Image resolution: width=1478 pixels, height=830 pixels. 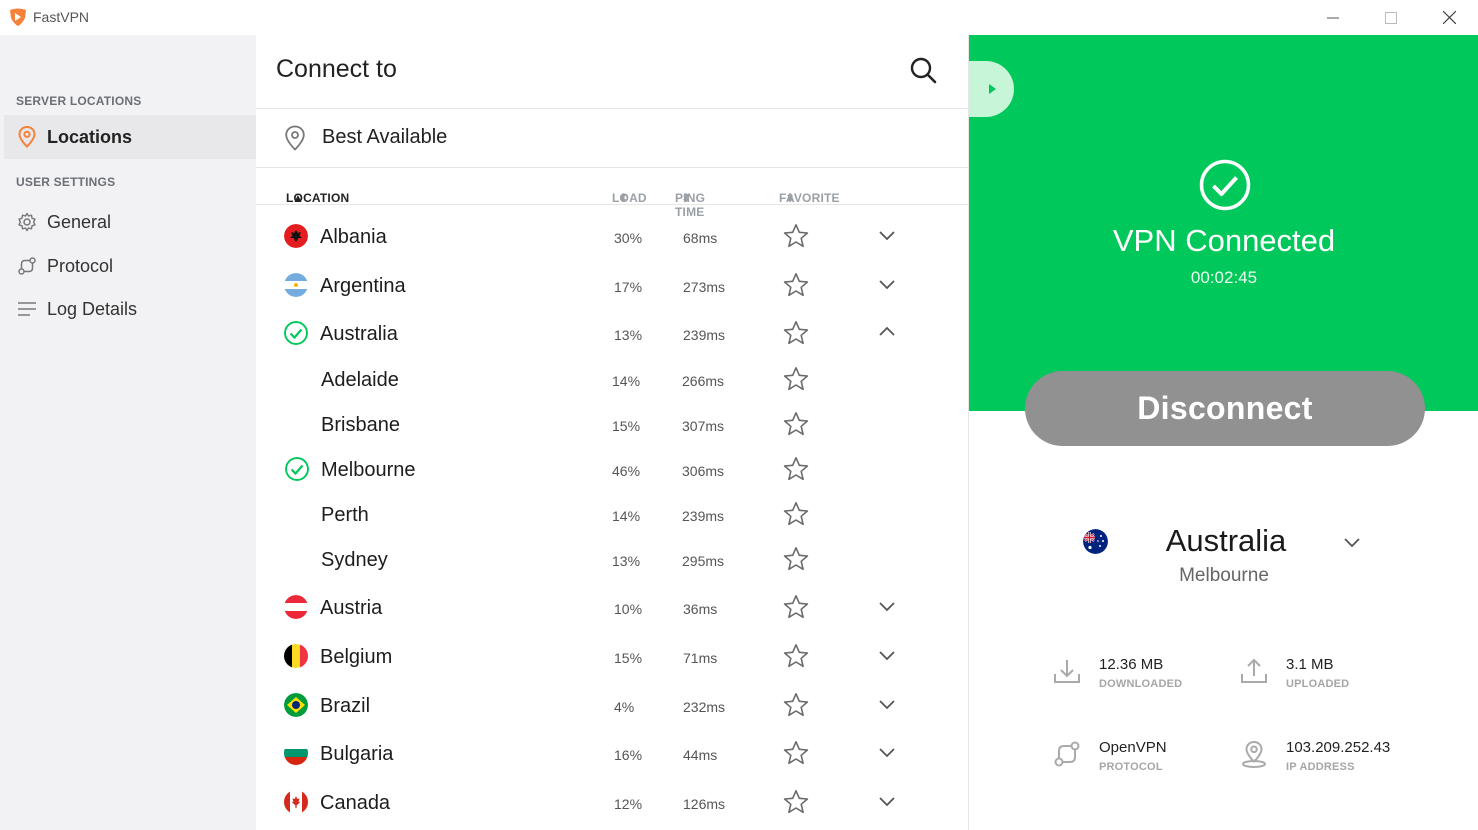 I want to click on server-row-sydney: Sydney 13% 295ms, so click(x=612, y=559).